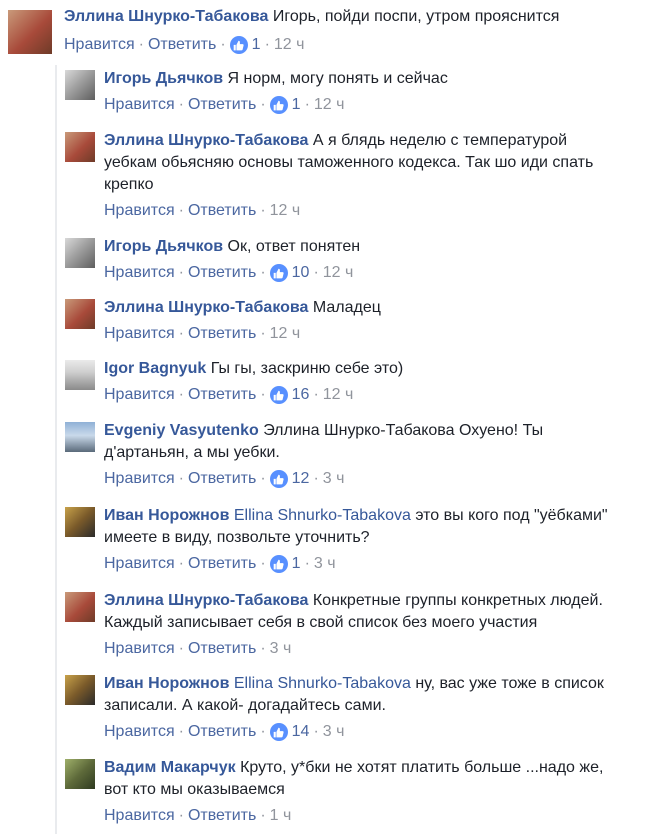 This screenshot has width=670, height=834. Describe the element at coordinates (509, 683) in the screenshot. I see `comment-text: ну, вас уже тоже в список` at that location.